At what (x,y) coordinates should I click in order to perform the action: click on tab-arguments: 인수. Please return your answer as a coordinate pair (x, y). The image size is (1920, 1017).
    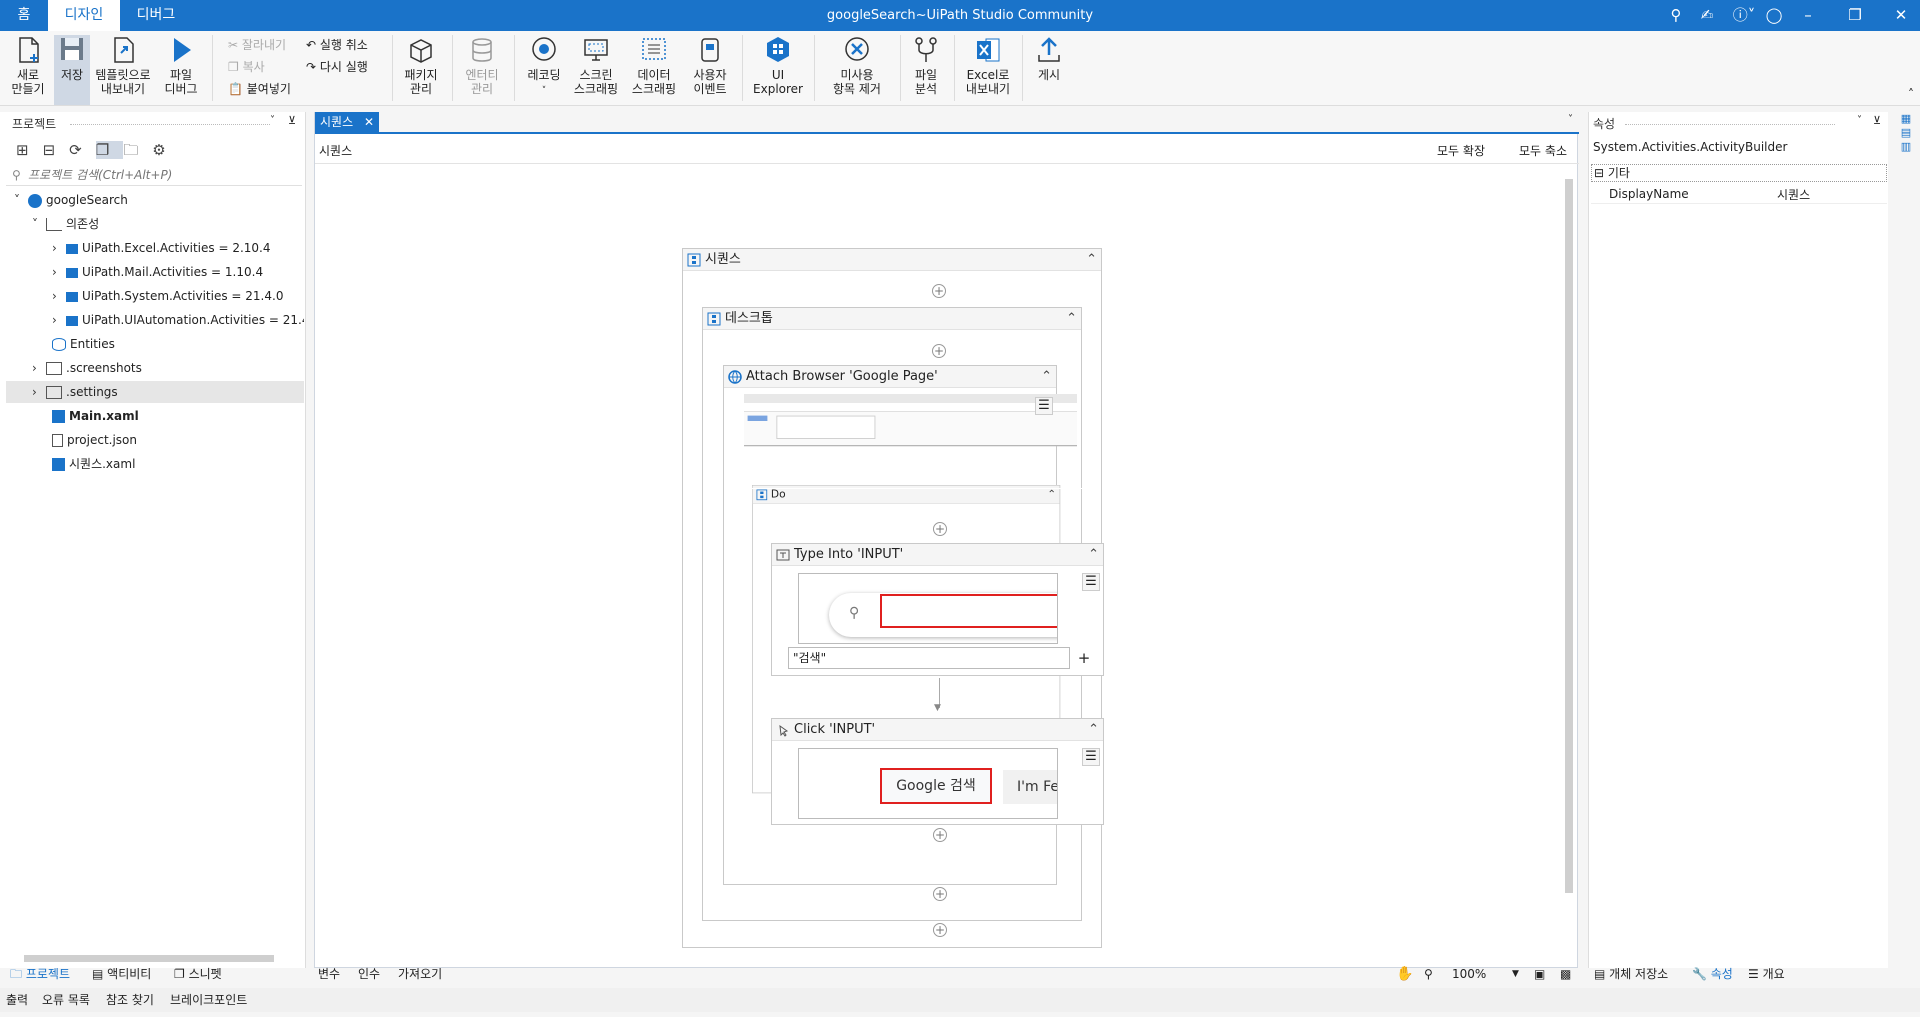
    Looking at the image, I should click on (369, 974).